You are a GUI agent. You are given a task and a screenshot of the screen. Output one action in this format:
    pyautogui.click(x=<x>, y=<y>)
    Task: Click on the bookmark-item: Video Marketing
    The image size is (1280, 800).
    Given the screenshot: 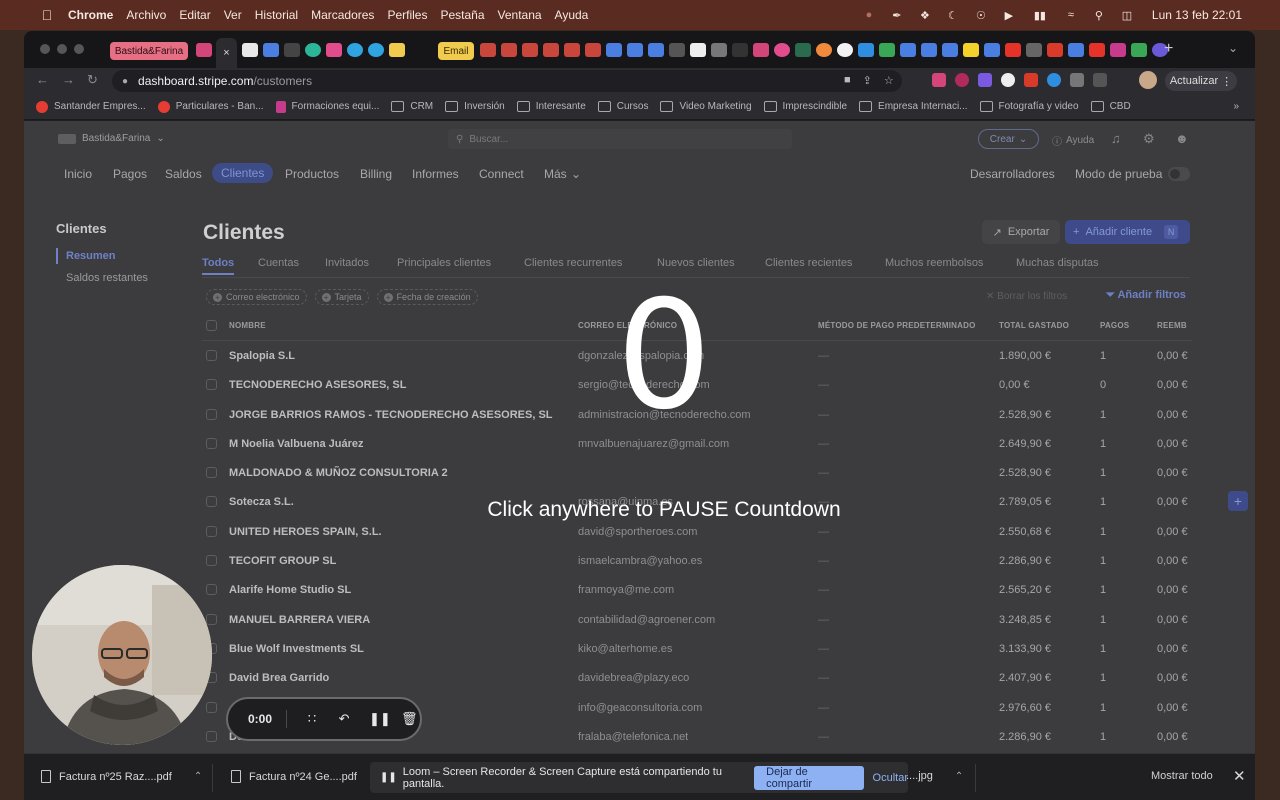 What is the action you would take?
    pyautogui.click(x=706, y=106)
    